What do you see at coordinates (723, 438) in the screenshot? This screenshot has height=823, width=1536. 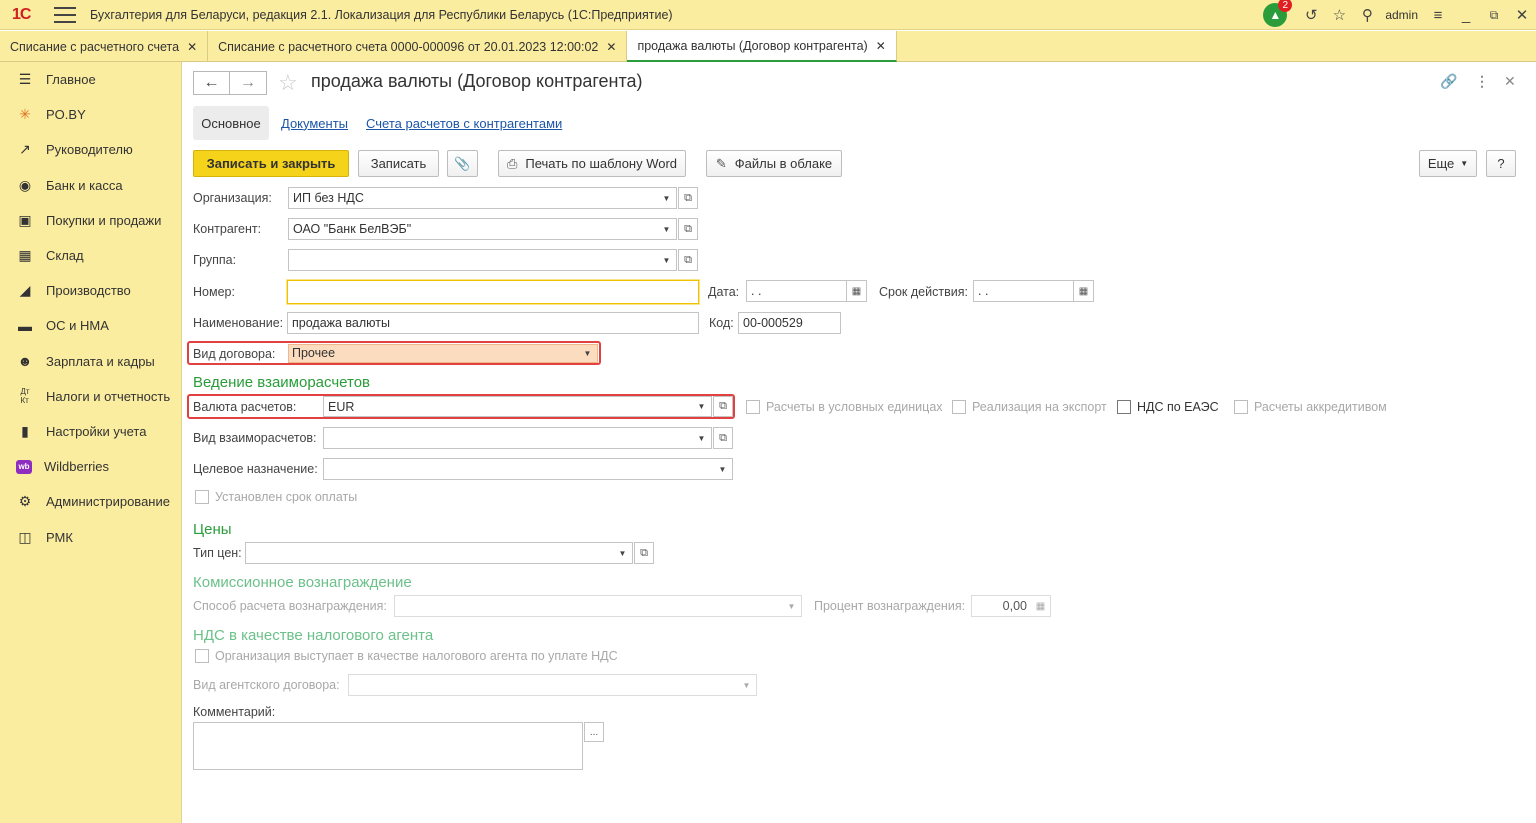 I see `settlement-type-open-icon: ⧉` at bounding box center [723, 438].